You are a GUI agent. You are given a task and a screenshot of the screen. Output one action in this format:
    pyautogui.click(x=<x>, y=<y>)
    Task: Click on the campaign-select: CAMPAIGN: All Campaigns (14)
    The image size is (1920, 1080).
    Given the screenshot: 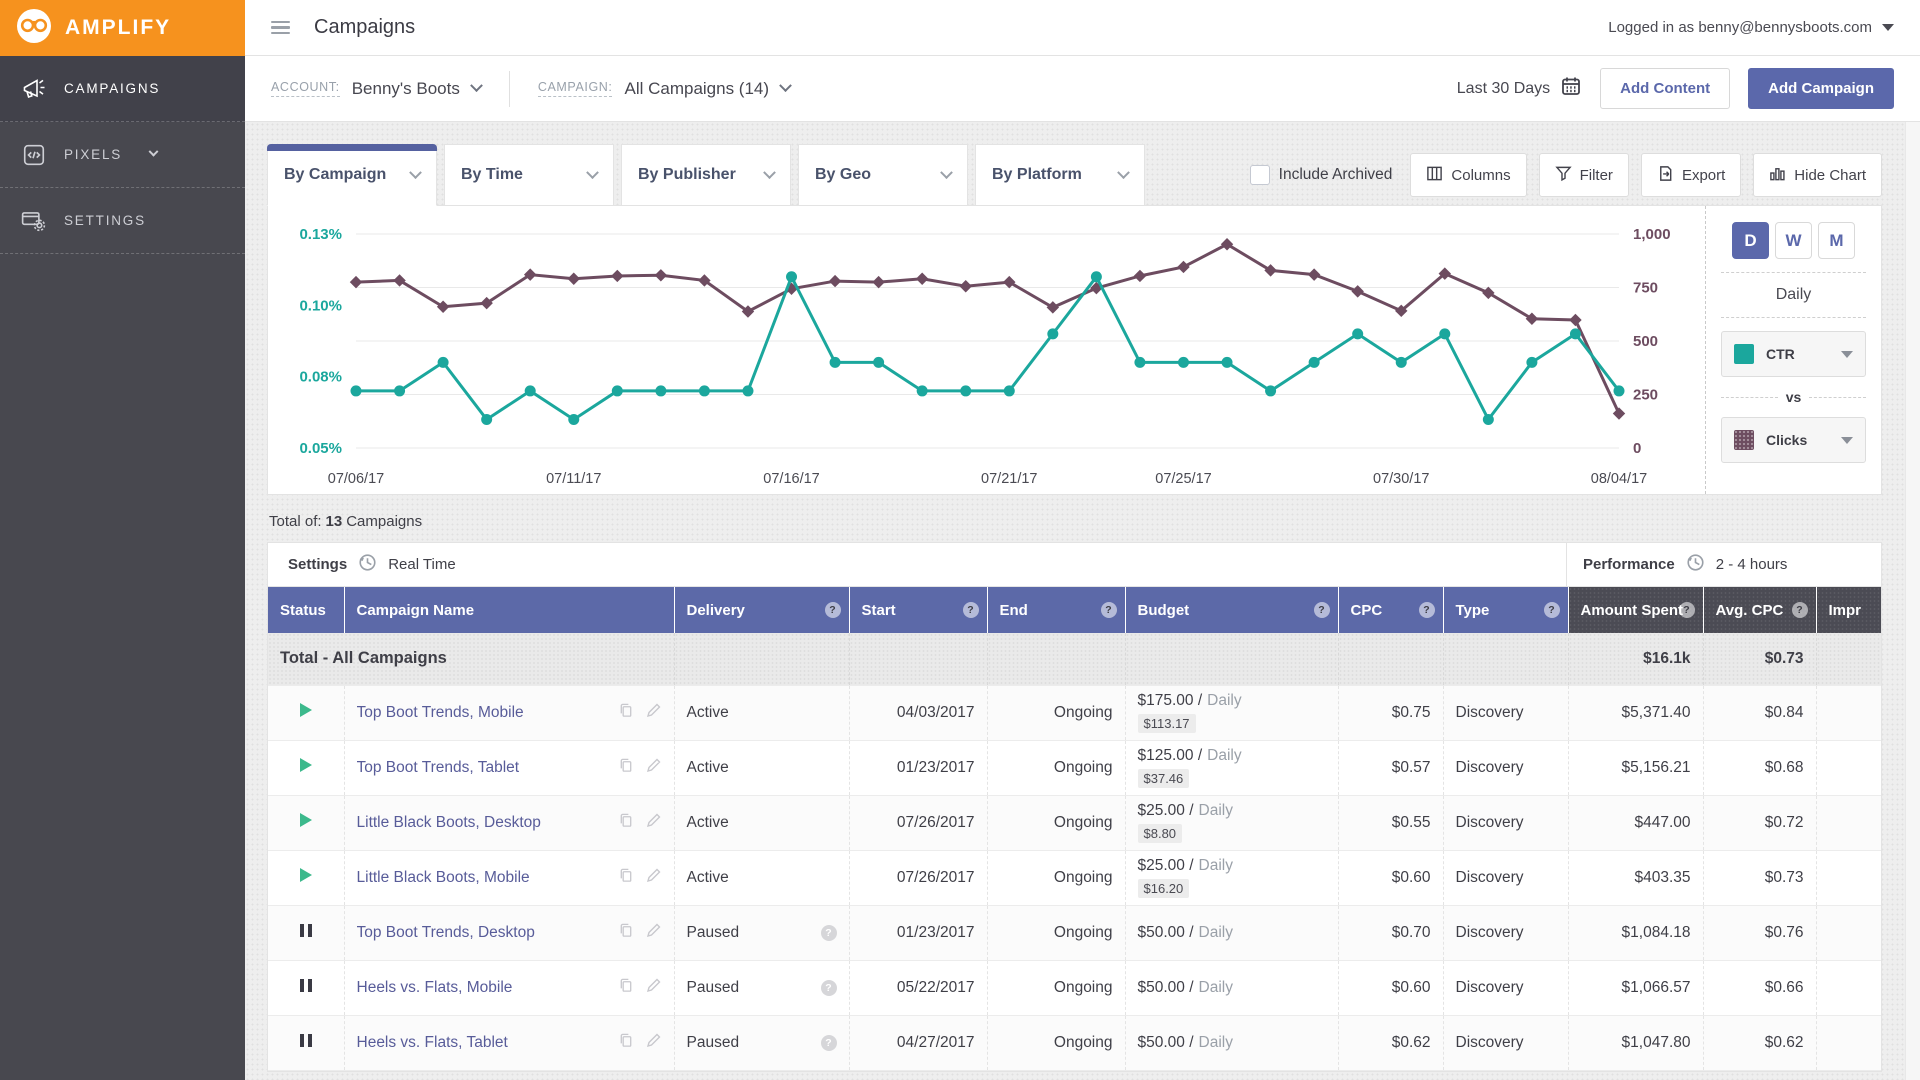 What is the action you would take?
    pyautogui.click(x=664, y=89)
    